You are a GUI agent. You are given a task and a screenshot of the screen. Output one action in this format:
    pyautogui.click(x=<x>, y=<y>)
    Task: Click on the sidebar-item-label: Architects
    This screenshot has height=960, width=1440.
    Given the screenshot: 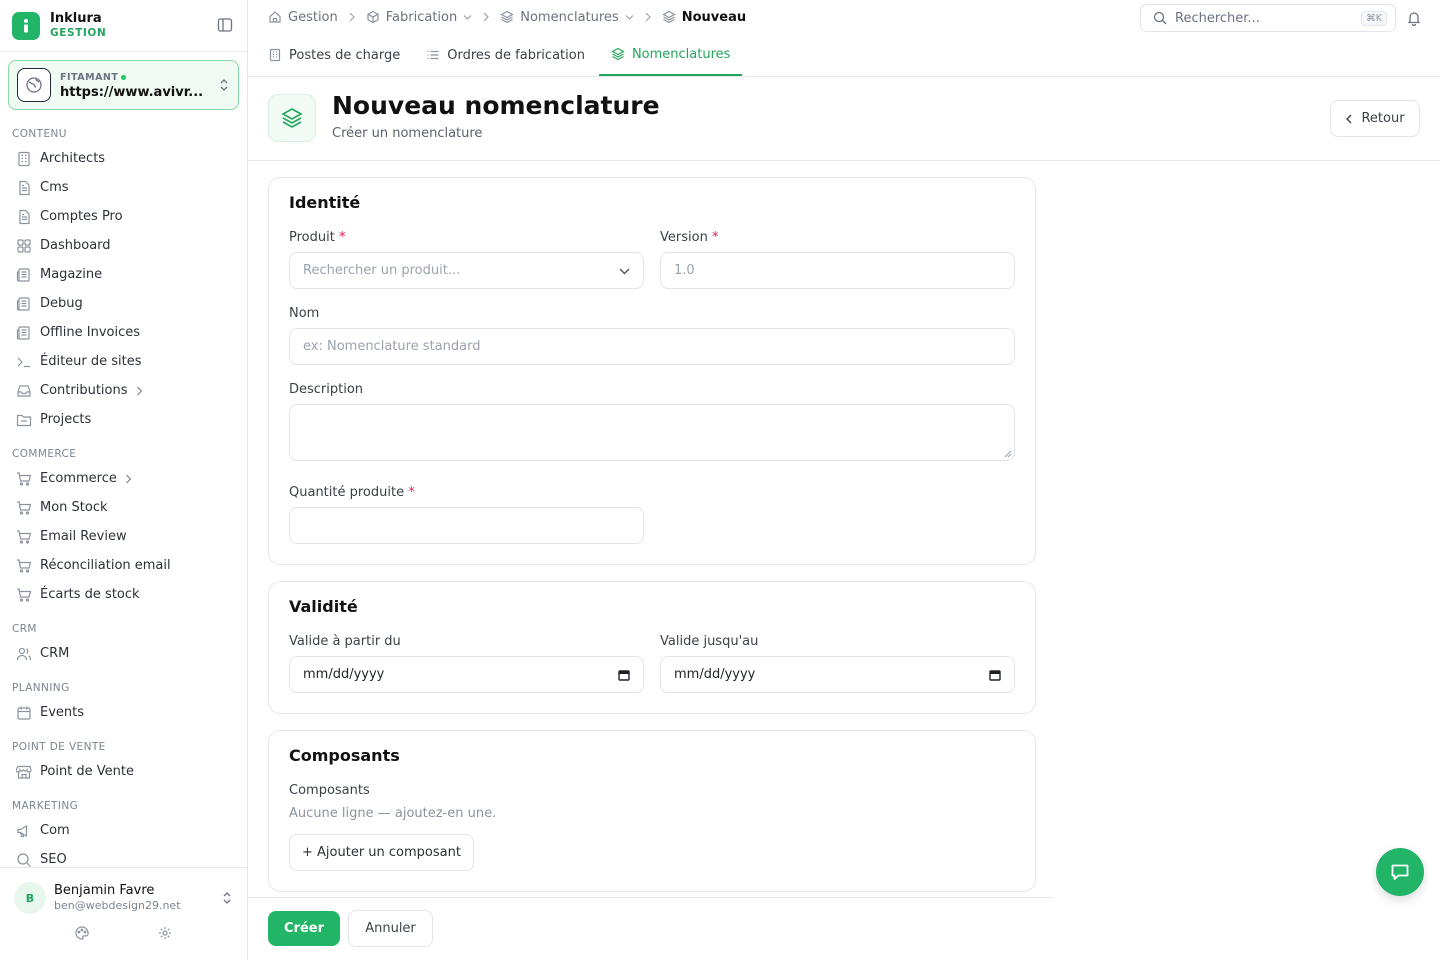 What is the action you would take?
    pyautogui.click(x=73, y=158)
    